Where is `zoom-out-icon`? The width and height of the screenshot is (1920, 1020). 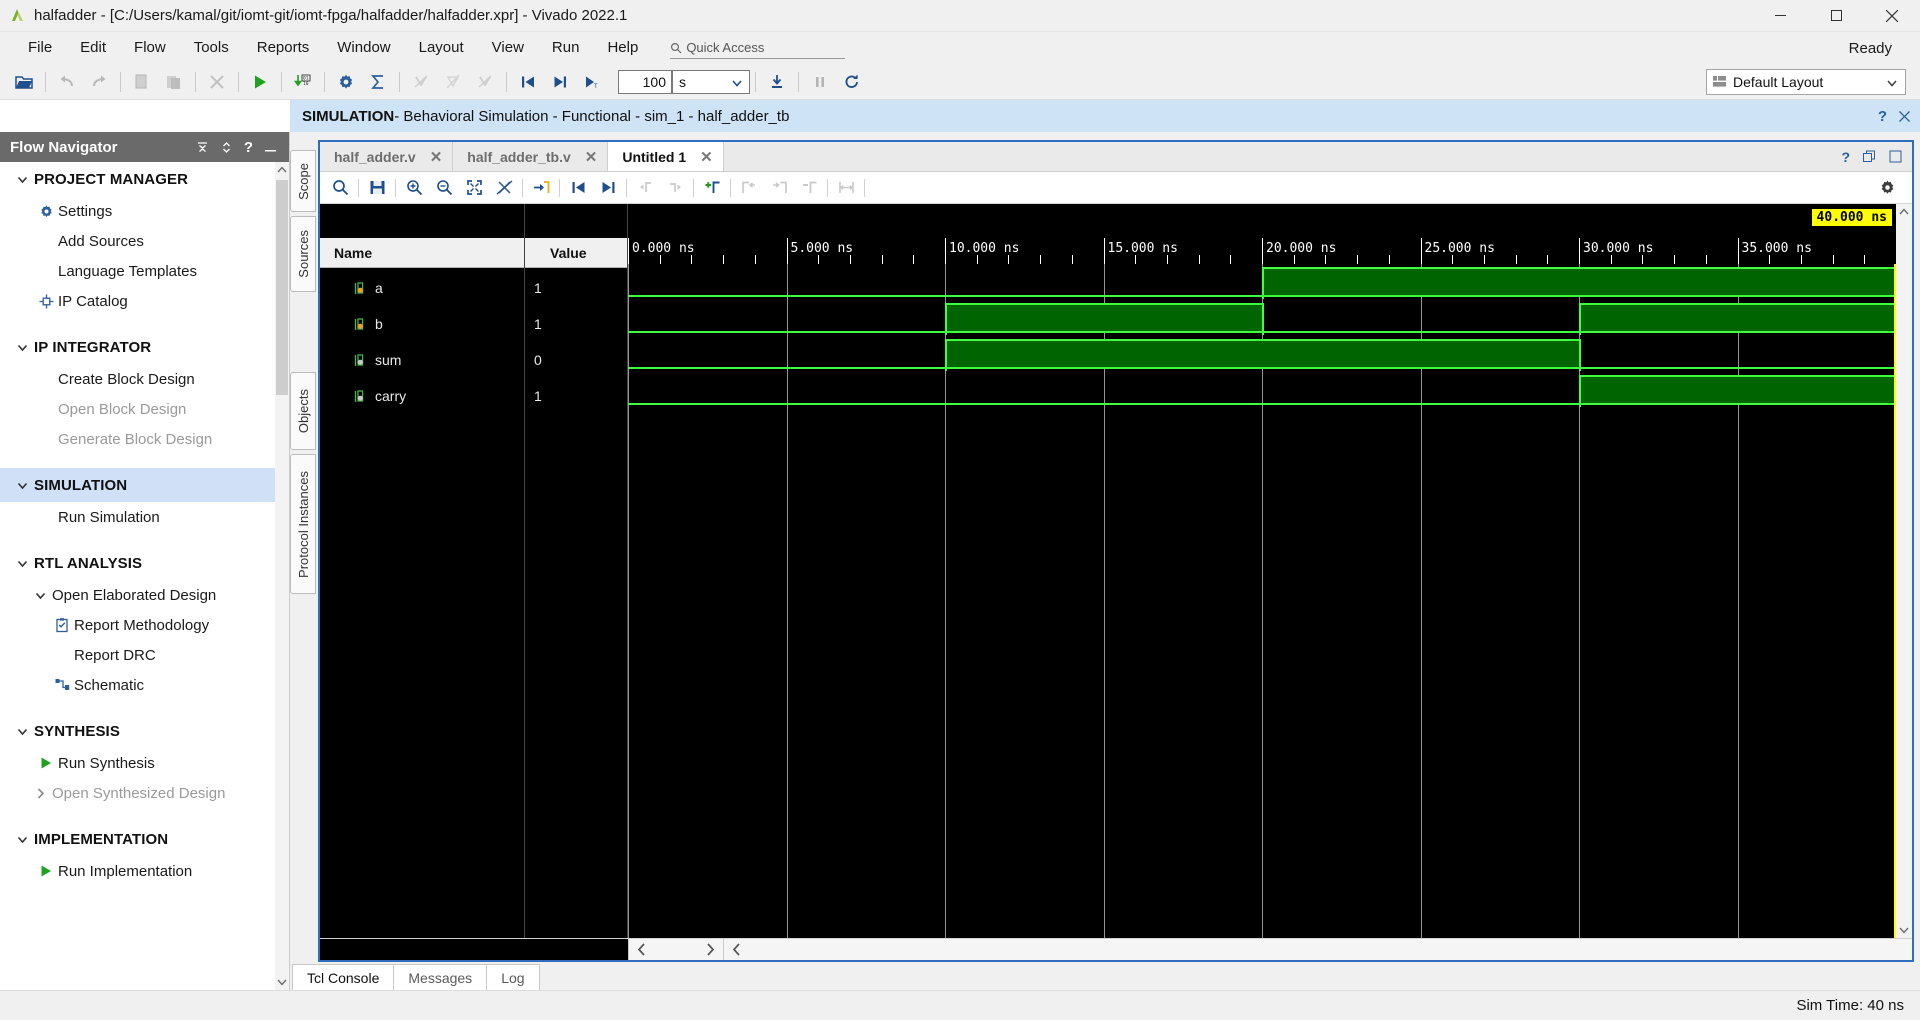 zoom-out-icon is located at coordinates (444, 188).